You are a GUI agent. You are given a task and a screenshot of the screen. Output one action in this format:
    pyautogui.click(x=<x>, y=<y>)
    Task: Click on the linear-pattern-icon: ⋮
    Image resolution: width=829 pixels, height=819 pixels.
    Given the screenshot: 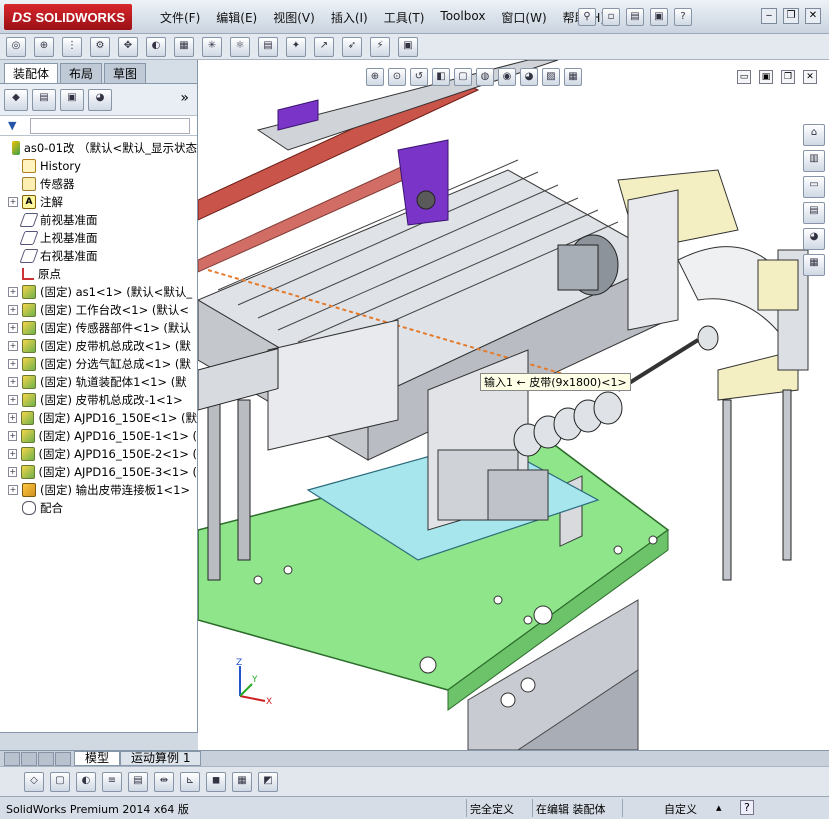 What is the action you would take?
    pyautogui.click(x=72, y=46)
    